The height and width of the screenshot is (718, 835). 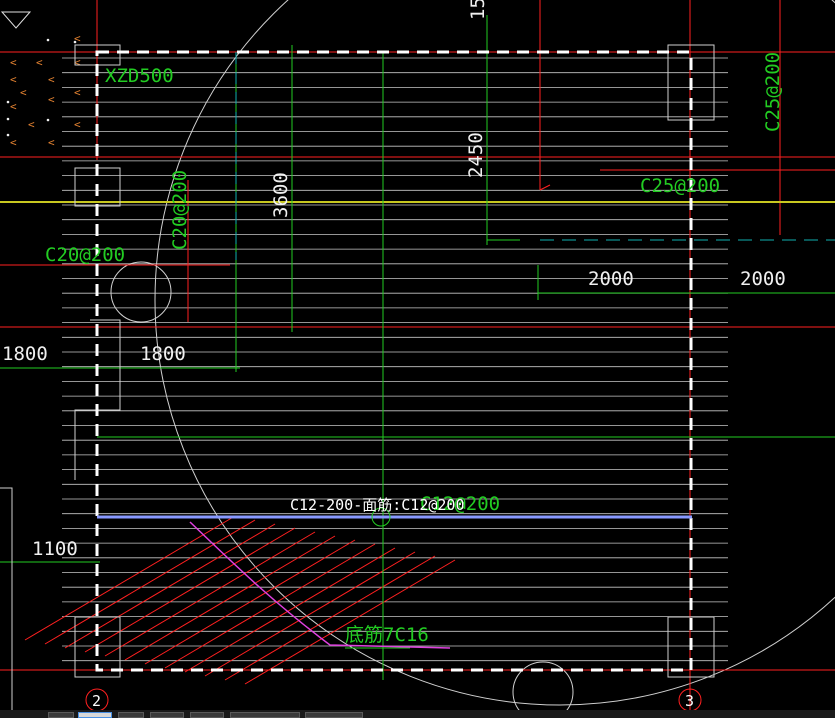 What do you see at coordinates (55, 549) in the screenshot?
I see `dim-1100: 1100` at bounding box center [55, 549].